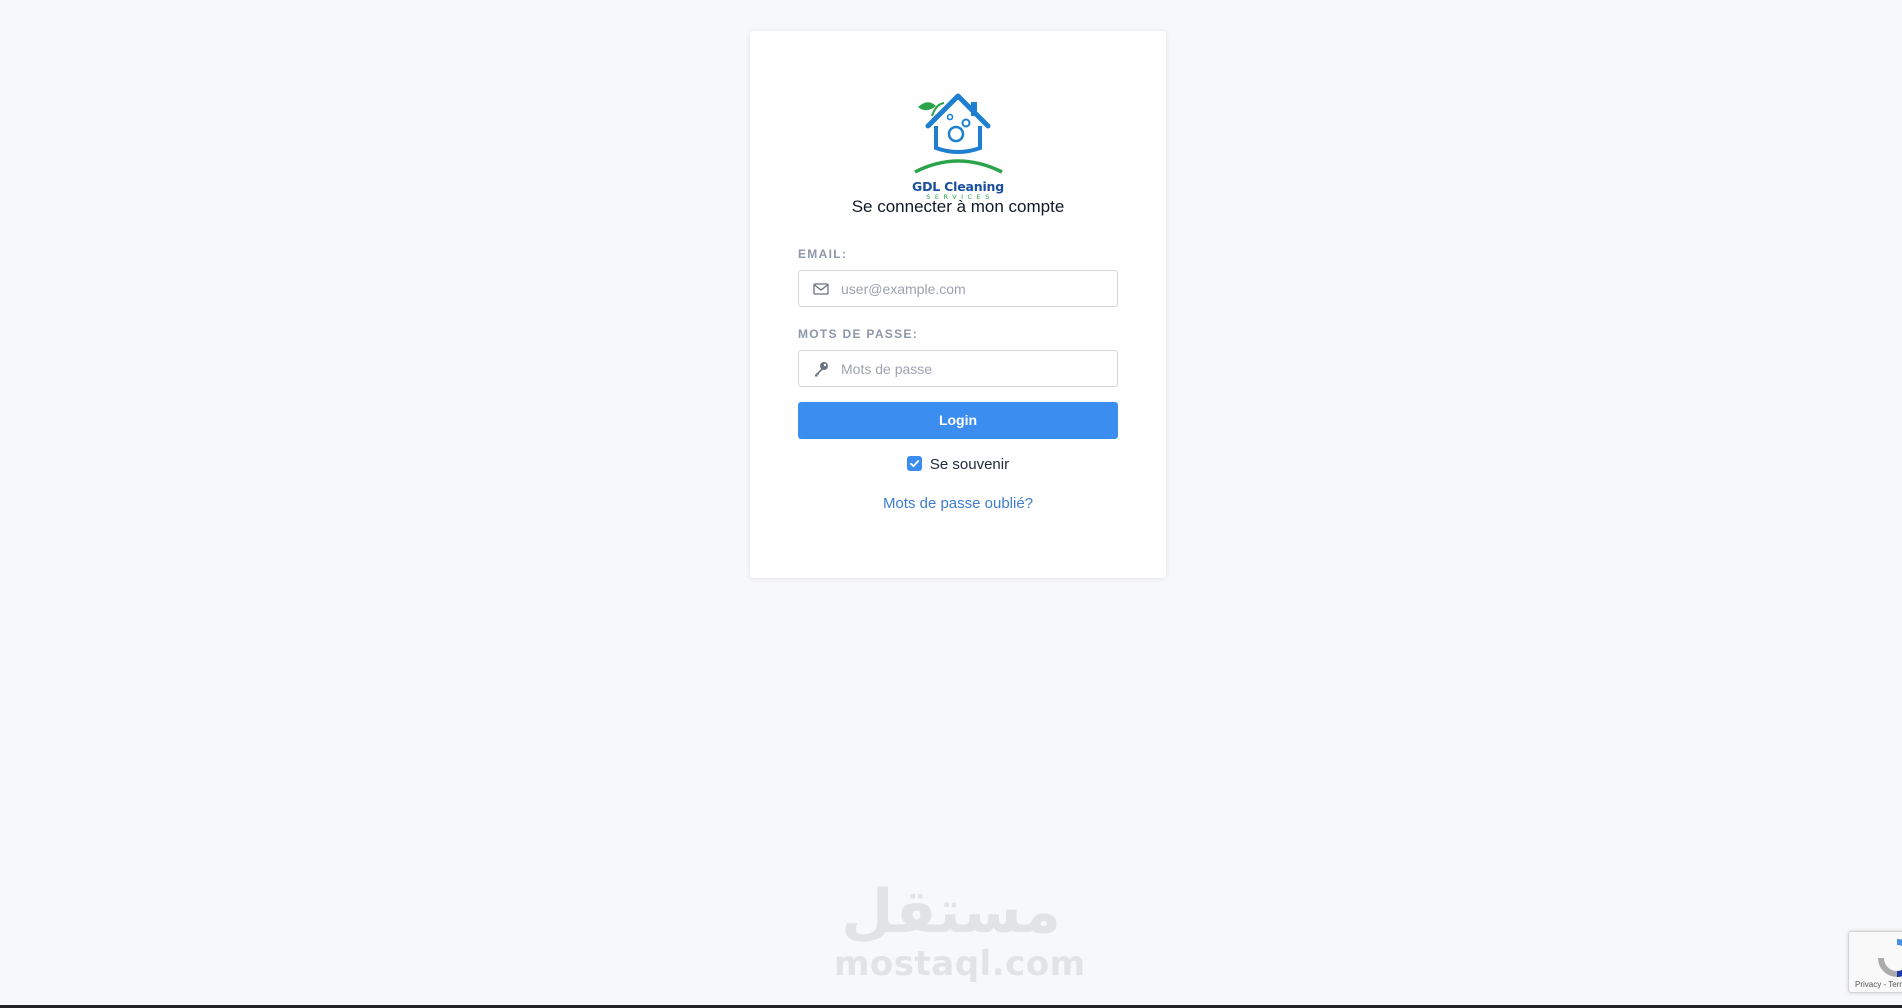 This screenshot has height=1008, width=1902. Describe the element at coordinates (960, 964) in the screenshot. I see `watermark-latin: mostaql.com` at that location.